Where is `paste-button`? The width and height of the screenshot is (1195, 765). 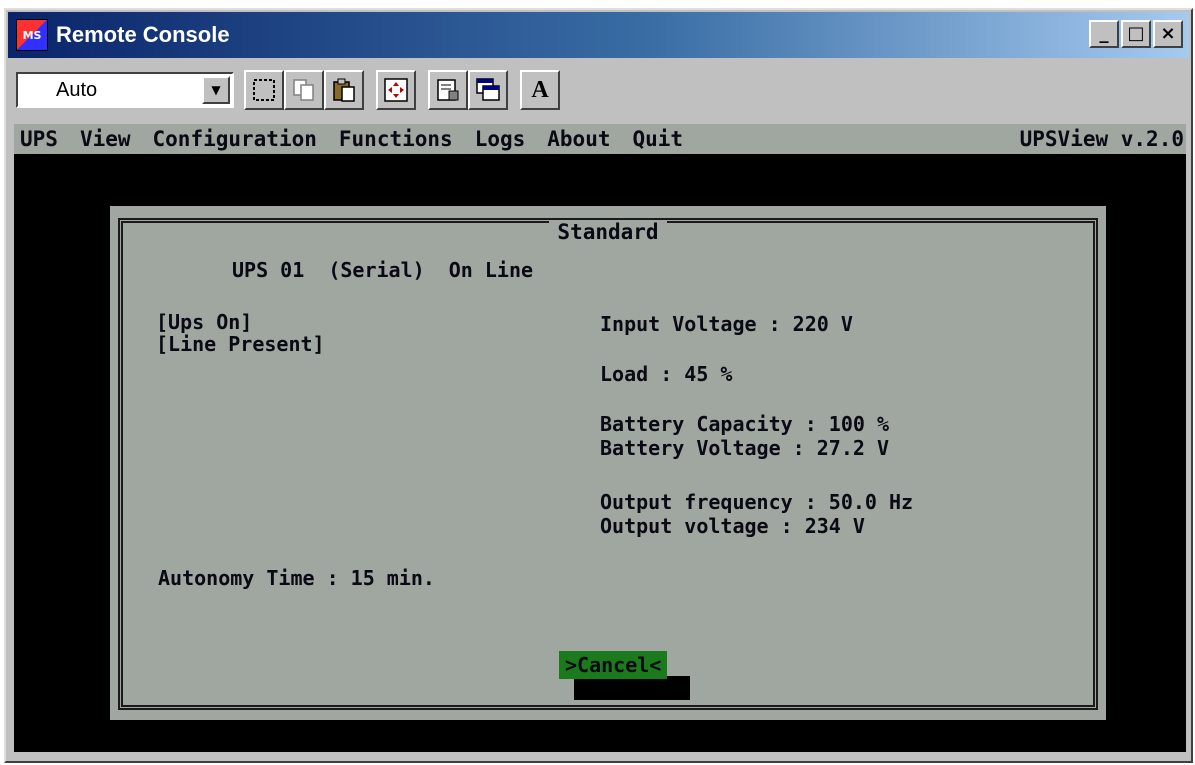 paste-button is located at coordinates (344, 90).